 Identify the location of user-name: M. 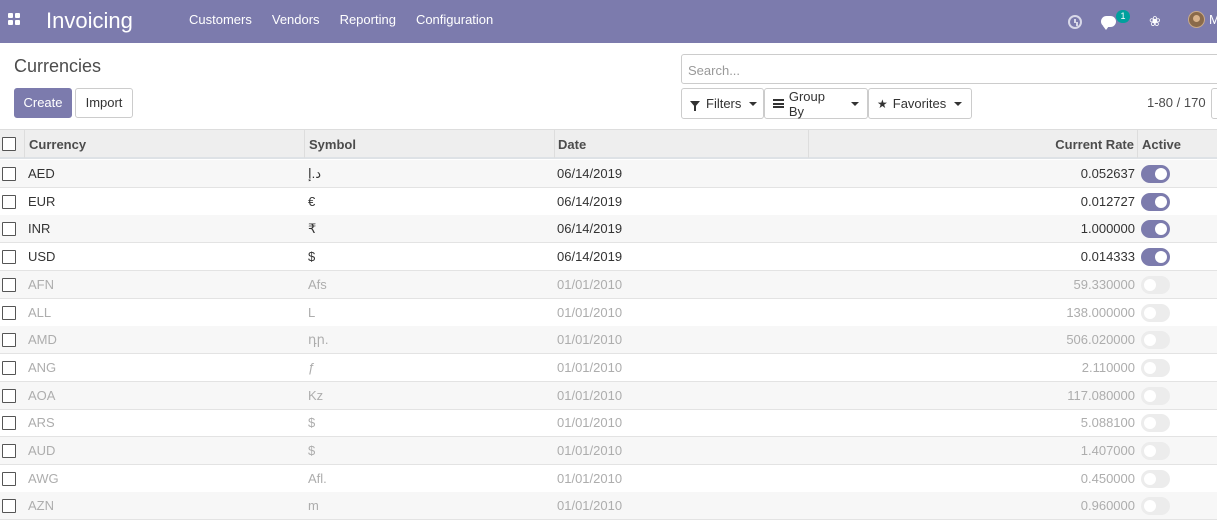
(1213, 19).